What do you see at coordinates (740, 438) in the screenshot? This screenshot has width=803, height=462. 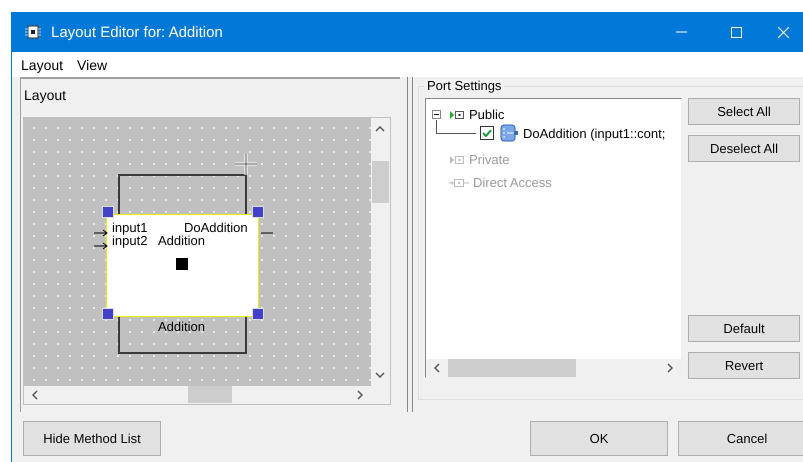 I see `dialog-button: Cancel` at bounding box center [740, 438].